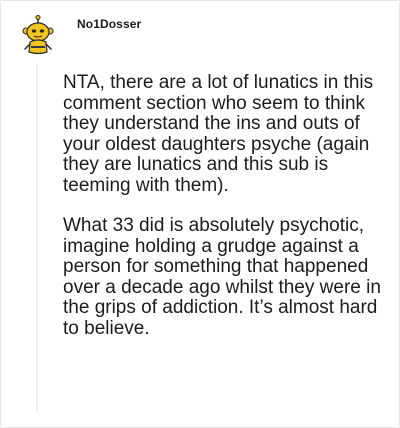 This screenshot has width=400, height=428. Describe the element at coordinates (38, 35) in the screenshot. I see `snoo-avatar-icon` at that location.